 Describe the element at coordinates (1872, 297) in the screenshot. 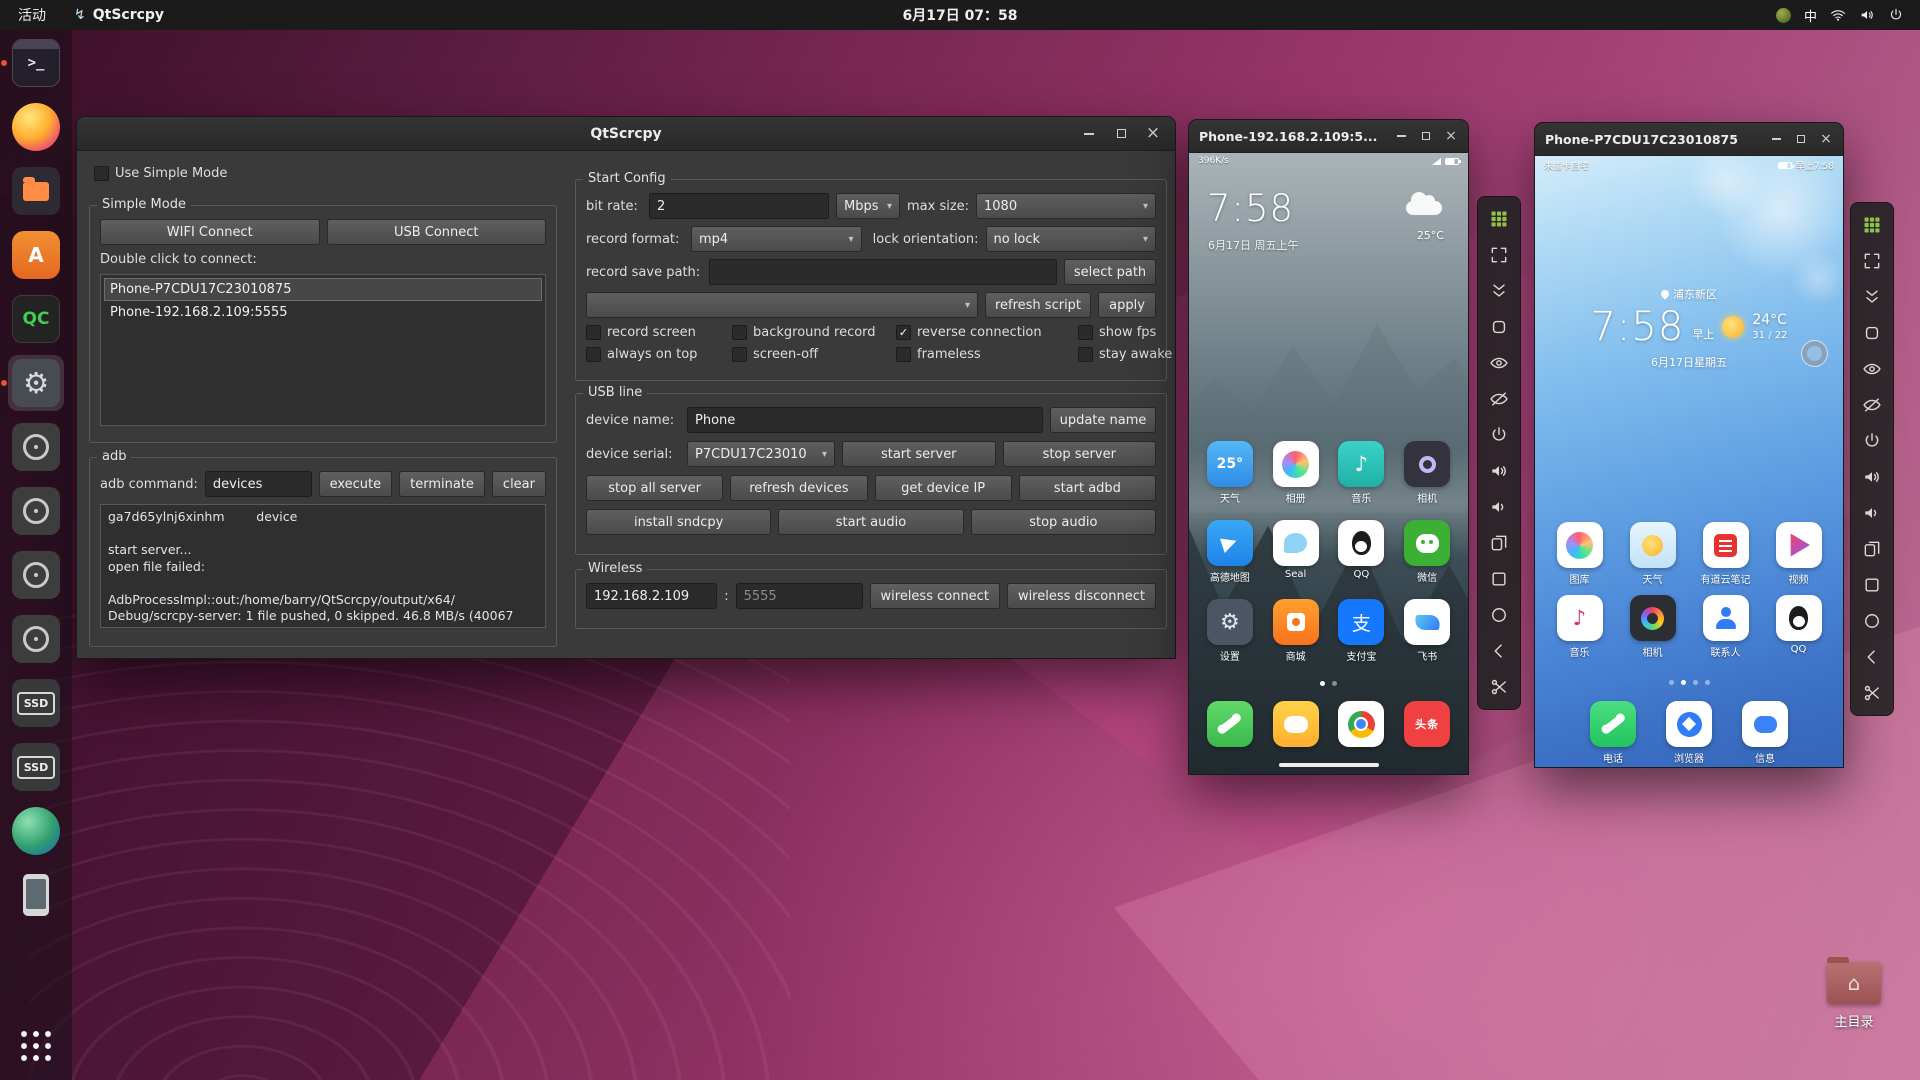

I see `collapse-icon` at that location.